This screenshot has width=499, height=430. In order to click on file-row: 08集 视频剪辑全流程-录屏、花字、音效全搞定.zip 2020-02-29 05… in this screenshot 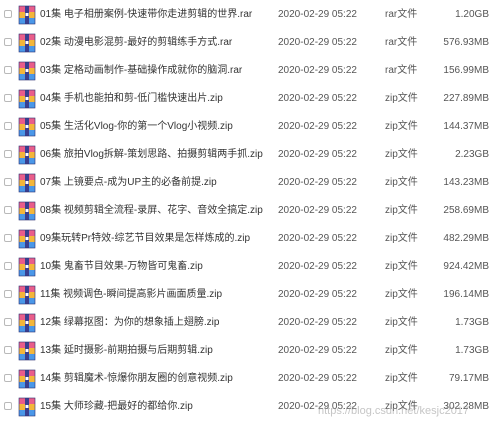, I will do `click(249, 211)`.